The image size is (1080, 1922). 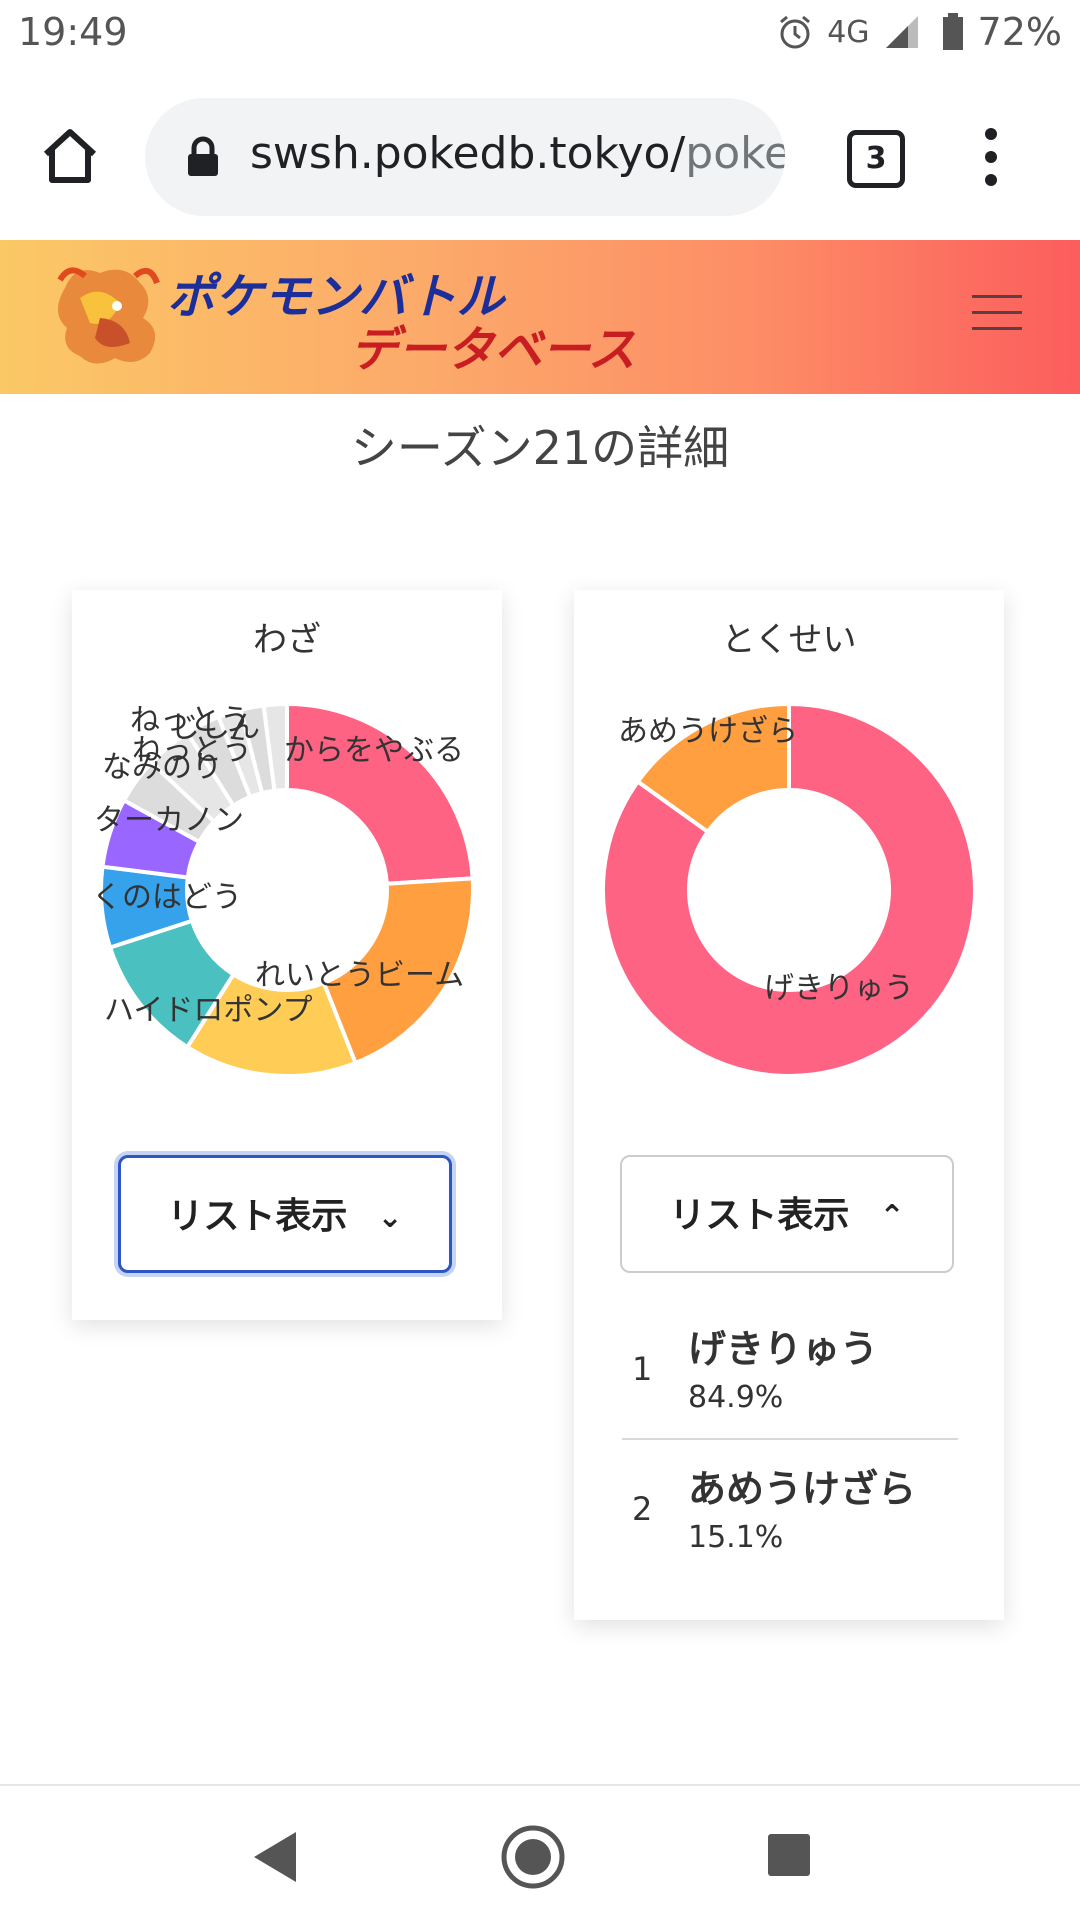 I want to click on moves-list-toggle-button: リスト表示 ⌄, so click(x=285, y=1214).